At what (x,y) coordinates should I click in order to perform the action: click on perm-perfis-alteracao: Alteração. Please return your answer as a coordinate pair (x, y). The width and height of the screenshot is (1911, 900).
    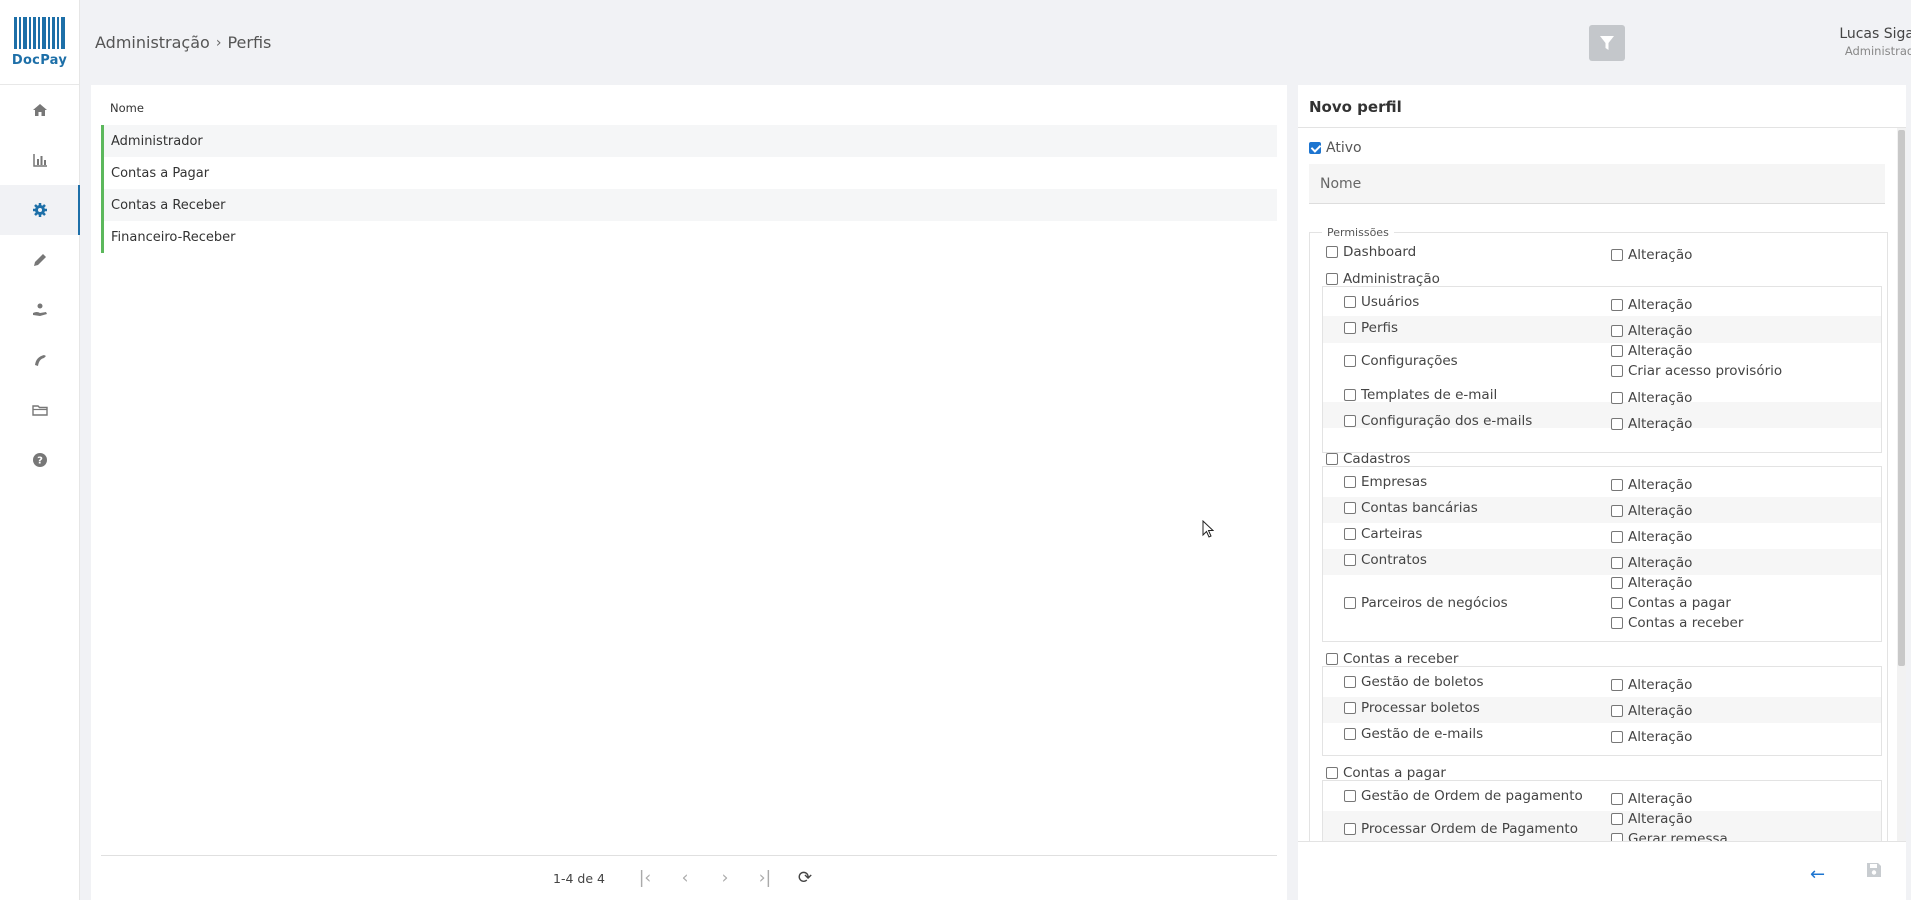
    Looking at the image, I should click on (1651, 331).